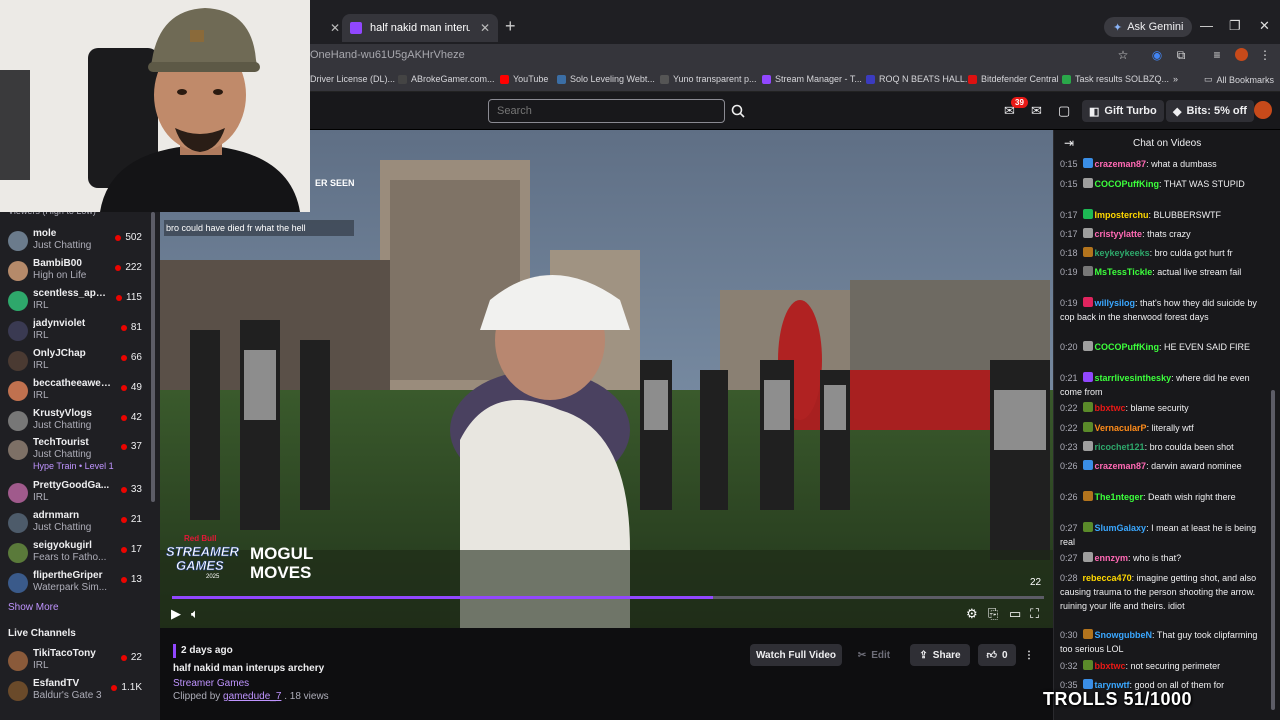  What do you see at coordinates (75, 555) in the screenshot?
I see `sidebar-channel: seigyokugirl Fears to Fatho... 17` at bounding box center [75, 555].